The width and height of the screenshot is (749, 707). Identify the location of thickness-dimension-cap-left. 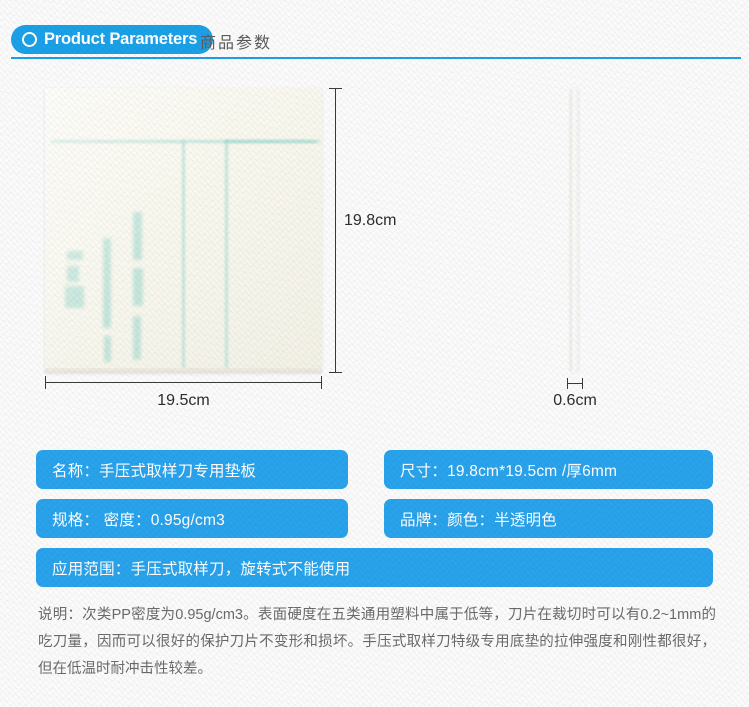
(568, 383).